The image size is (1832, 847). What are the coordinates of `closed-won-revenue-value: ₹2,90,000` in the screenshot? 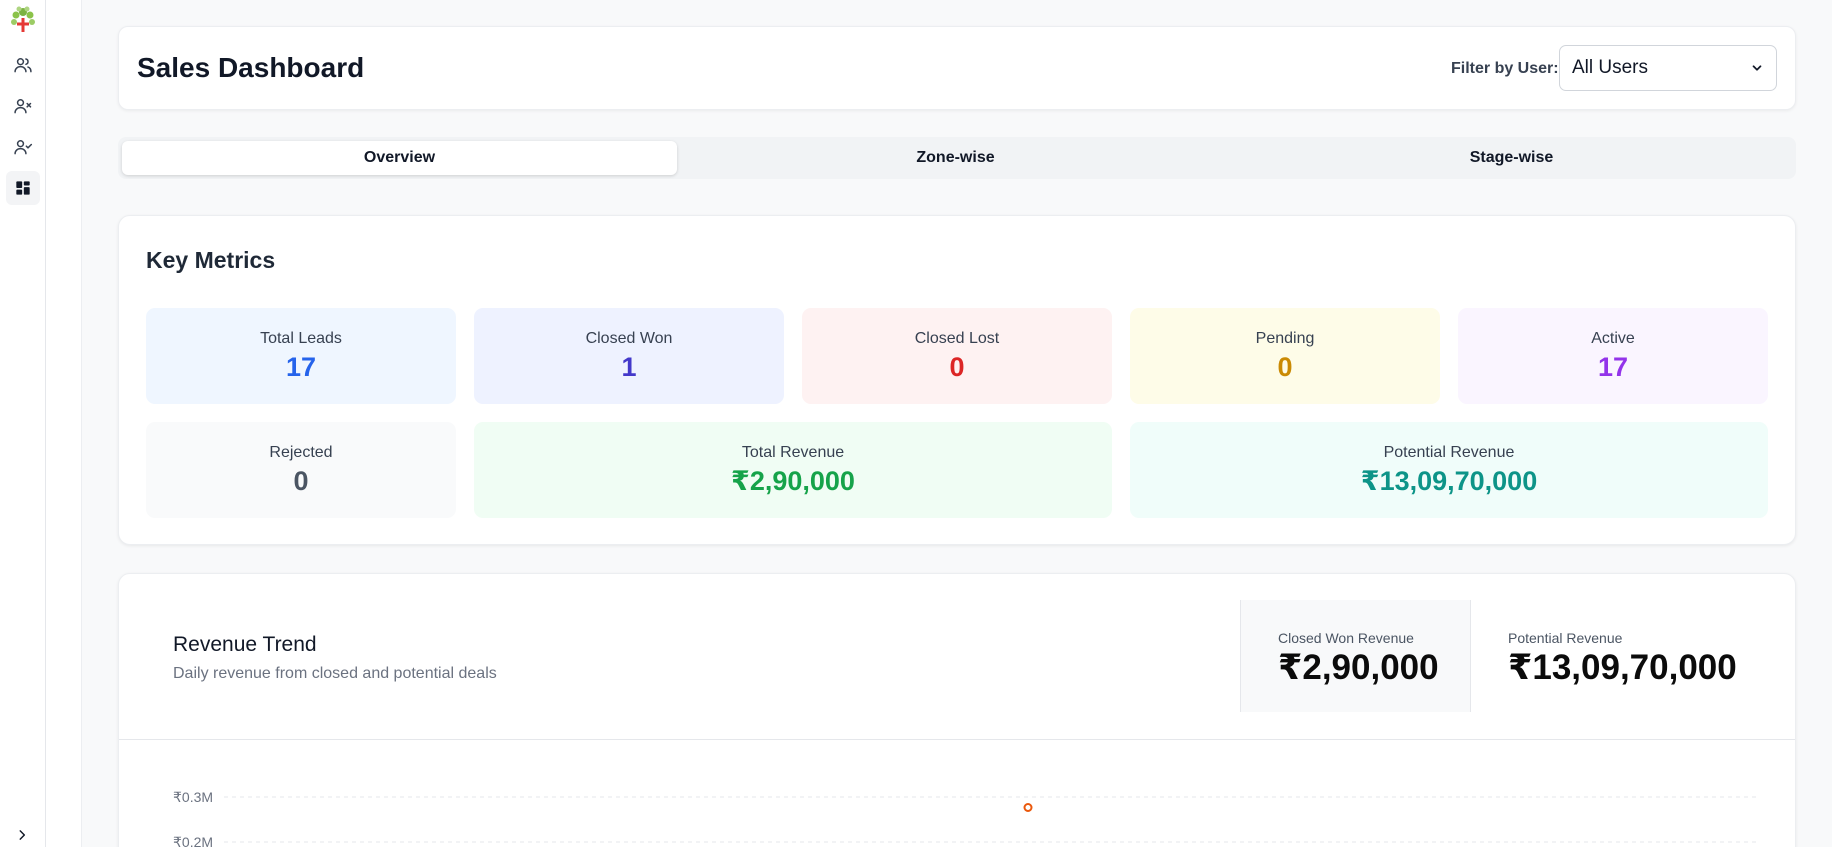 It's located at (1358, 667).